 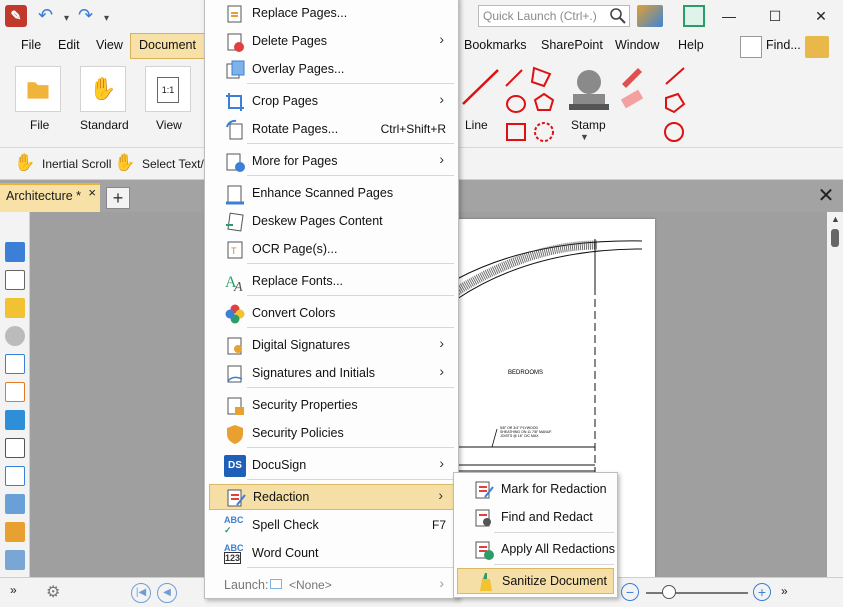 I want to click on highlighter-icon, so click(x=632, y=78).